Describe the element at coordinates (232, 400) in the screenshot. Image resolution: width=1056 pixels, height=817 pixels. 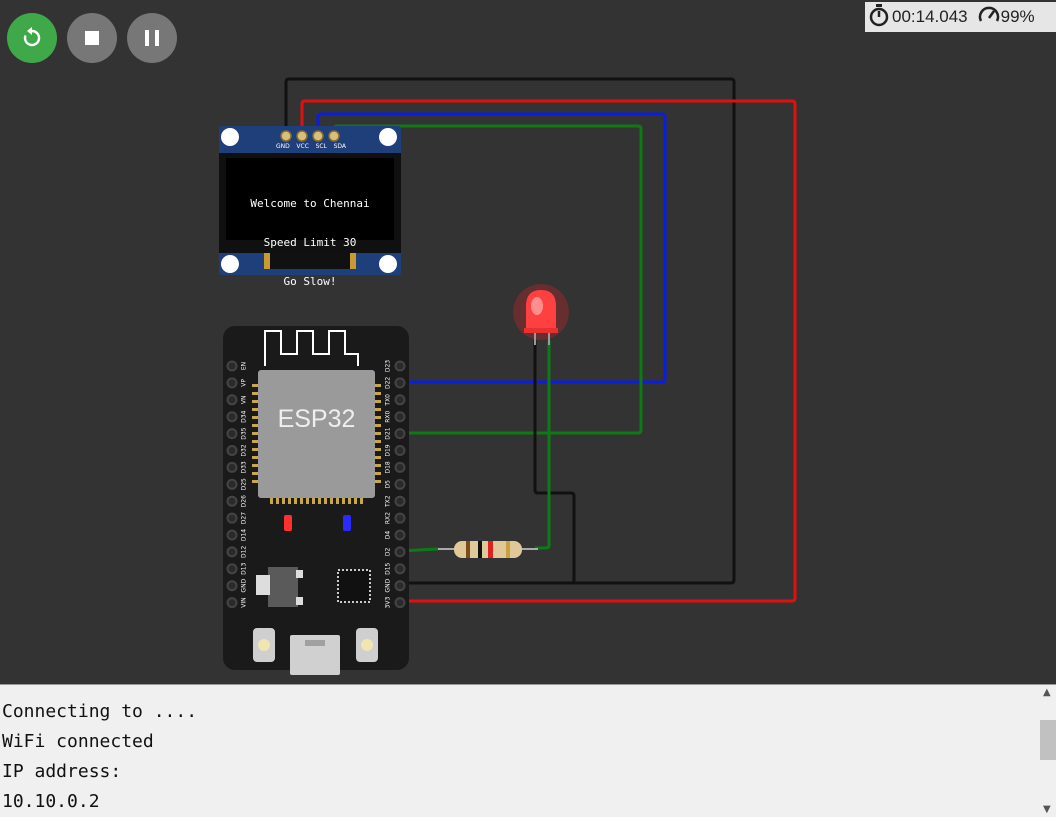
I see `left-pin-vn` at that location.